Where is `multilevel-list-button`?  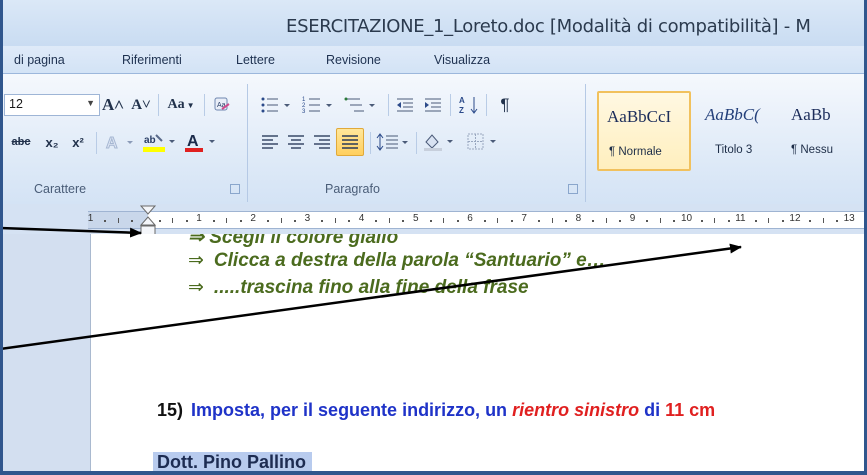
multilevel-list-button is located at coordinates (362, 105).